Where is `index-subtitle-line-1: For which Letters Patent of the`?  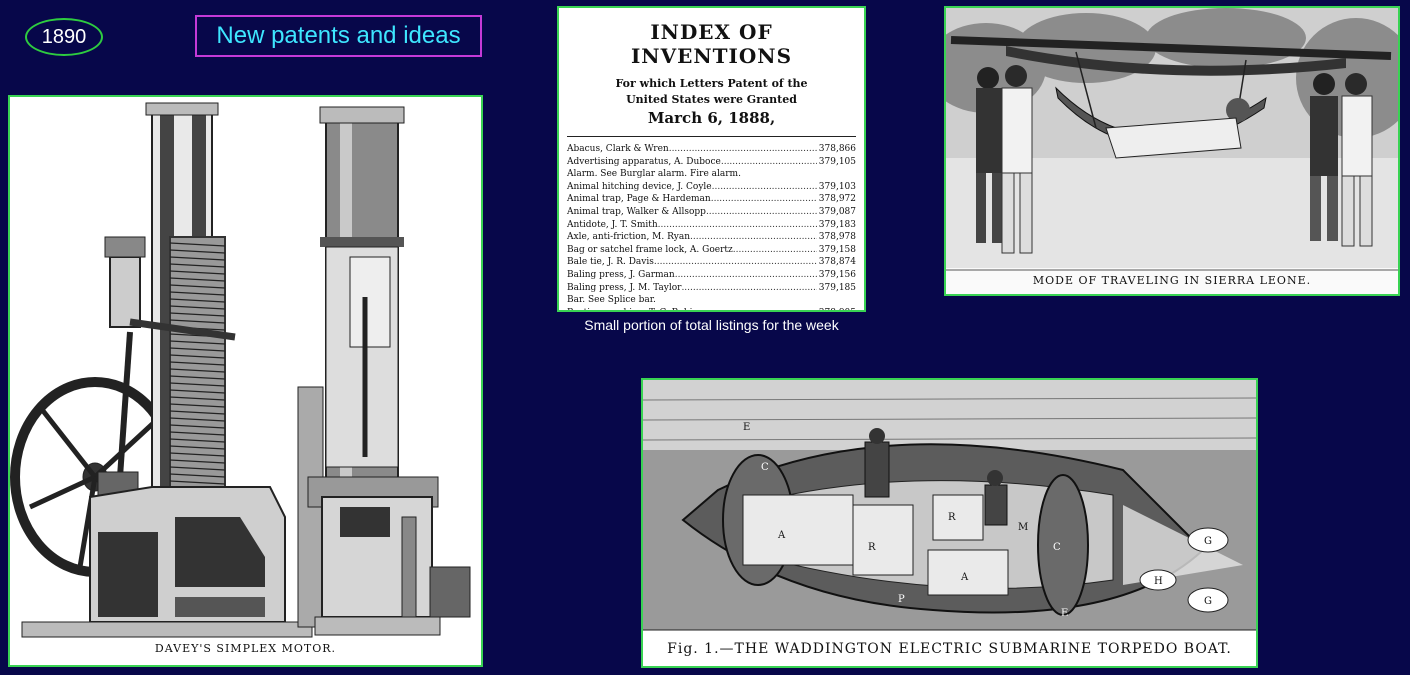
index-subtitle-line-1: For which Letters Patent of the is located at coordinates (711, 83).